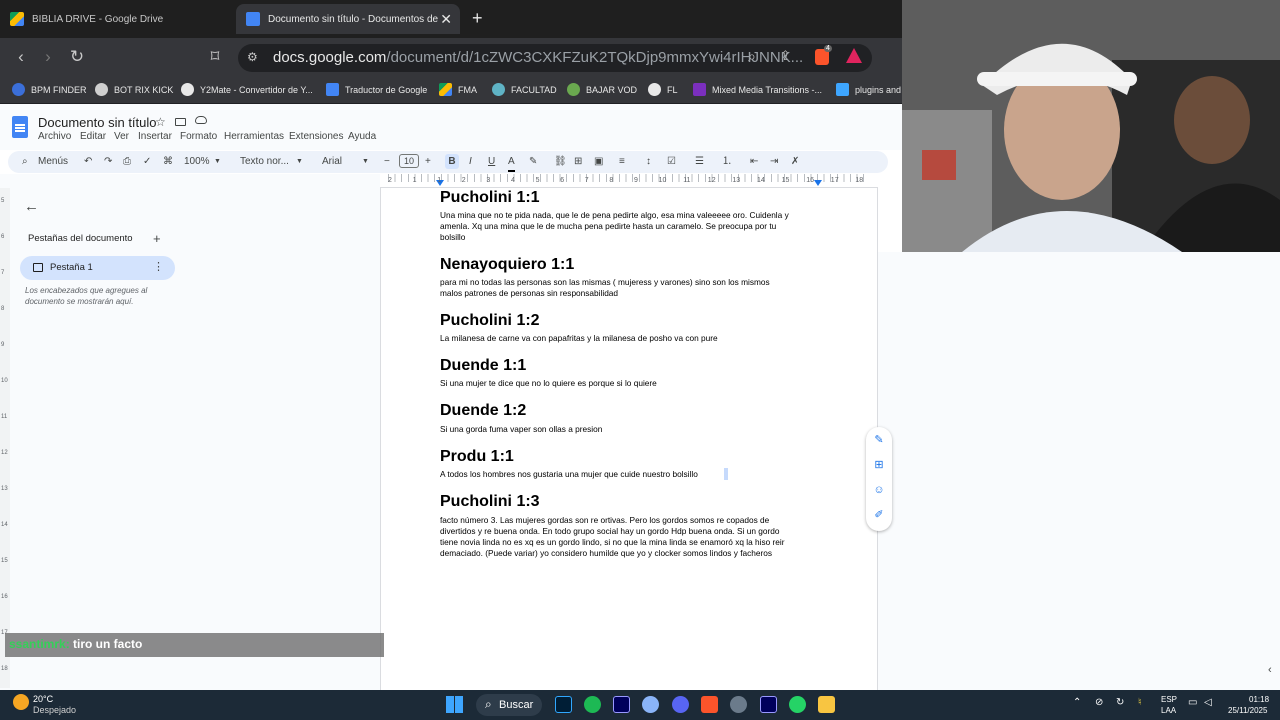  I want to click on align-icon: ≡, so click(622, 162).